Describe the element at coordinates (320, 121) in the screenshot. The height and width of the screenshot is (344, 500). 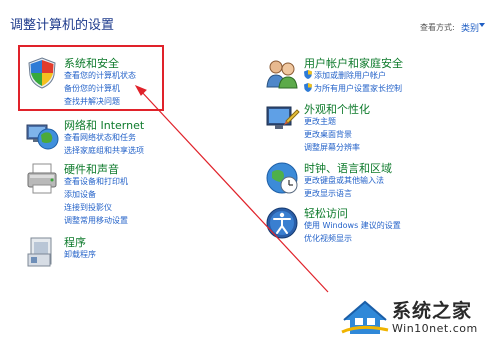
I see `link-change-theme: 更改主题` at that location.